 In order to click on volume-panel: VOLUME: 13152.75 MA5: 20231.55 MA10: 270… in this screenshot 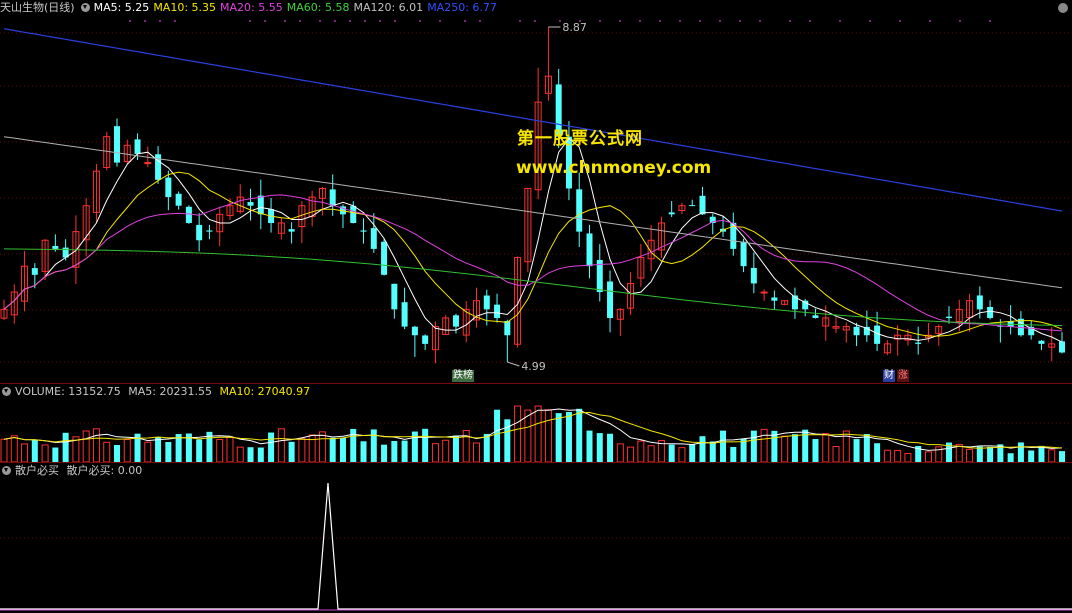, I will do `click(536, 423)`.